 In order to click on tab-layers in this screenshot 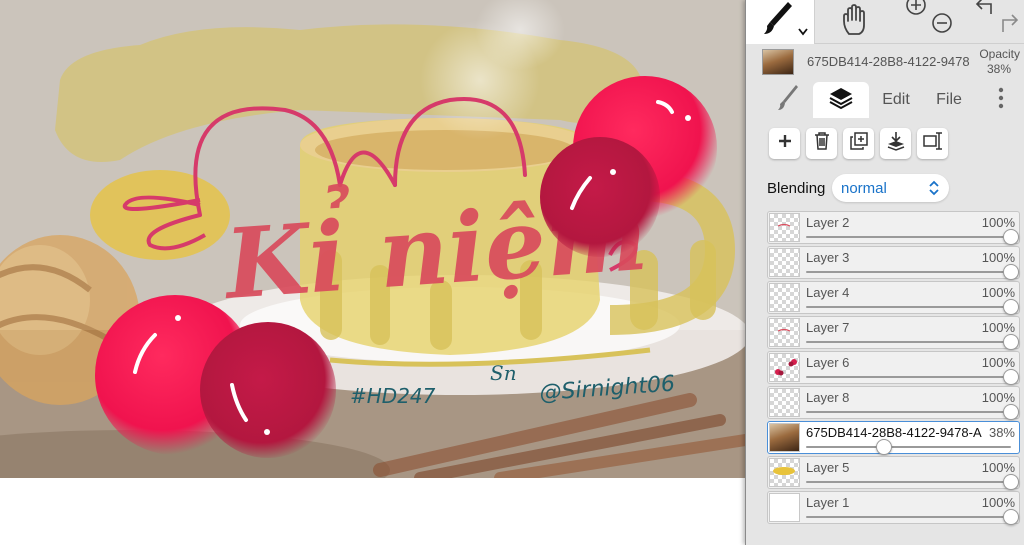, I will do `click(841, 100)`.